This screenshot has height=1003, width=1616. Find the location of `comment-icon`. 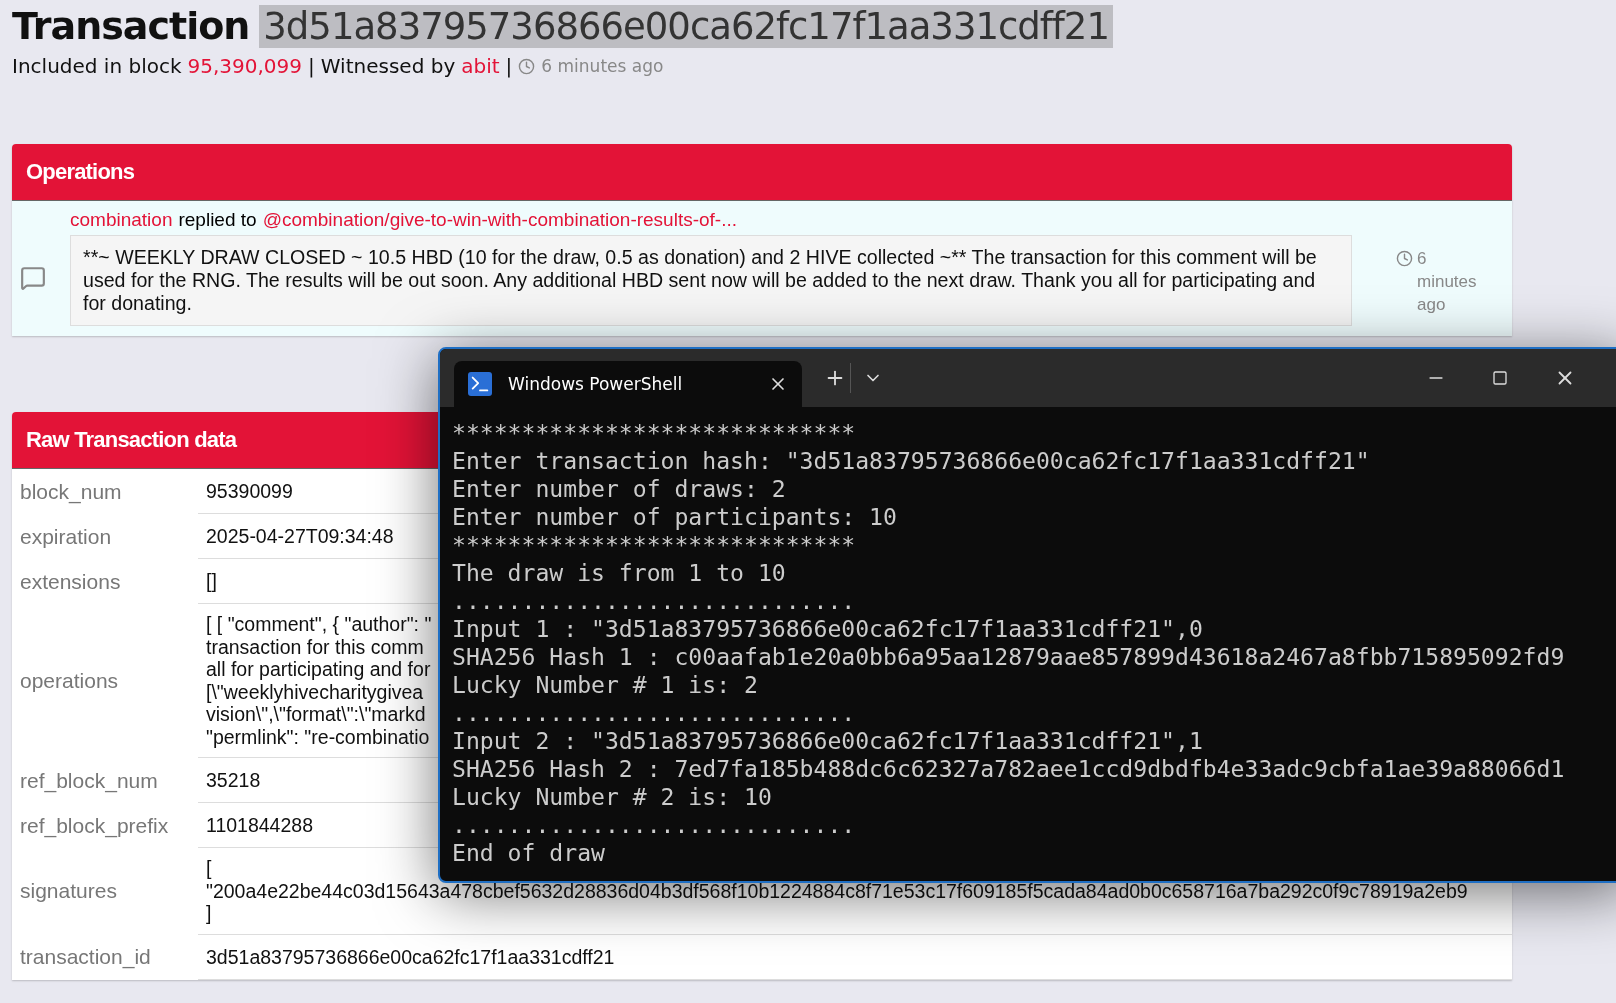

comment-icon is located at coordinates (33, 277).